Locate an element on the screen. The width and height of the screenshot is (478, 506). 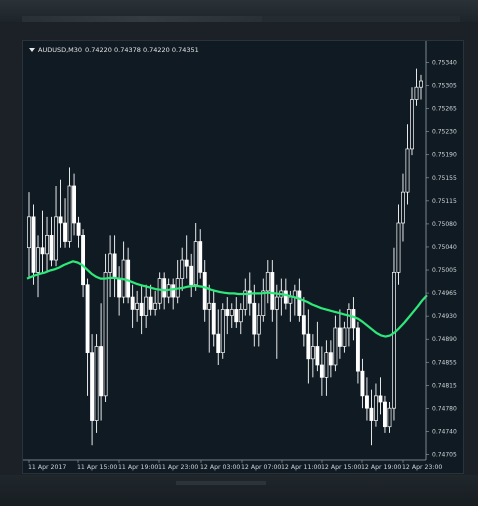
price-tick-label: 0.75155 is located at coordinates (444, 178).